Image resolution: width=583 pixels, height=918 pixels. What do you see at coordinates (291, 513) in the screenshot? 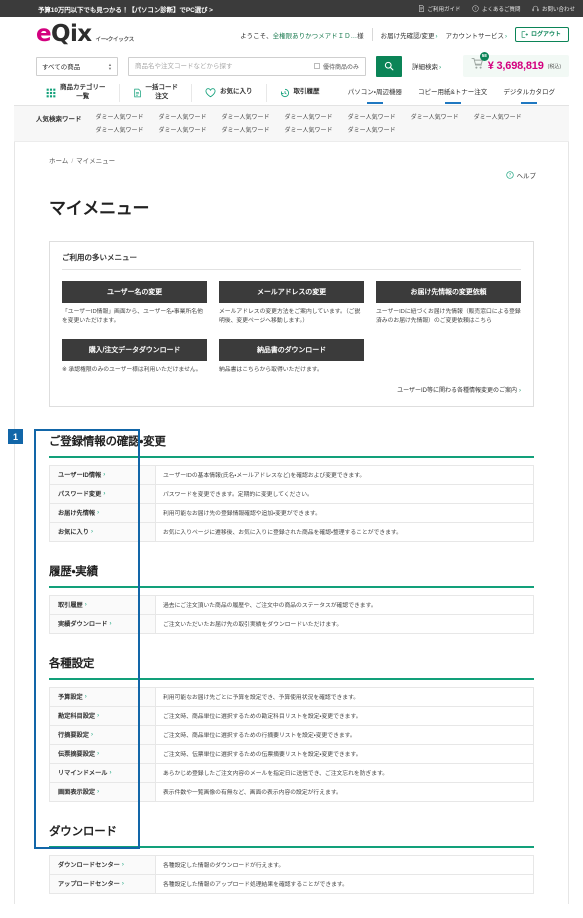
I see `table-row: お届け先情報 › 利用可能なお届け先の登録情報確認や追加・変更ができます。` at bounding box center [291, 513].